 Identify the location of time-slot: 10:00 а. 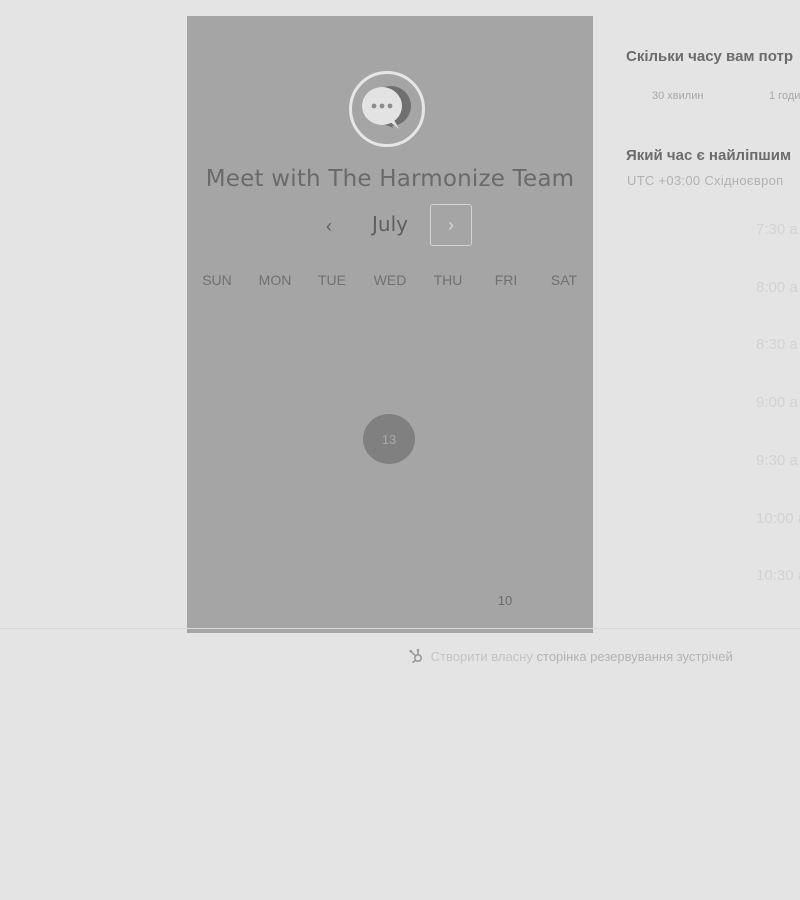
(778, 518).